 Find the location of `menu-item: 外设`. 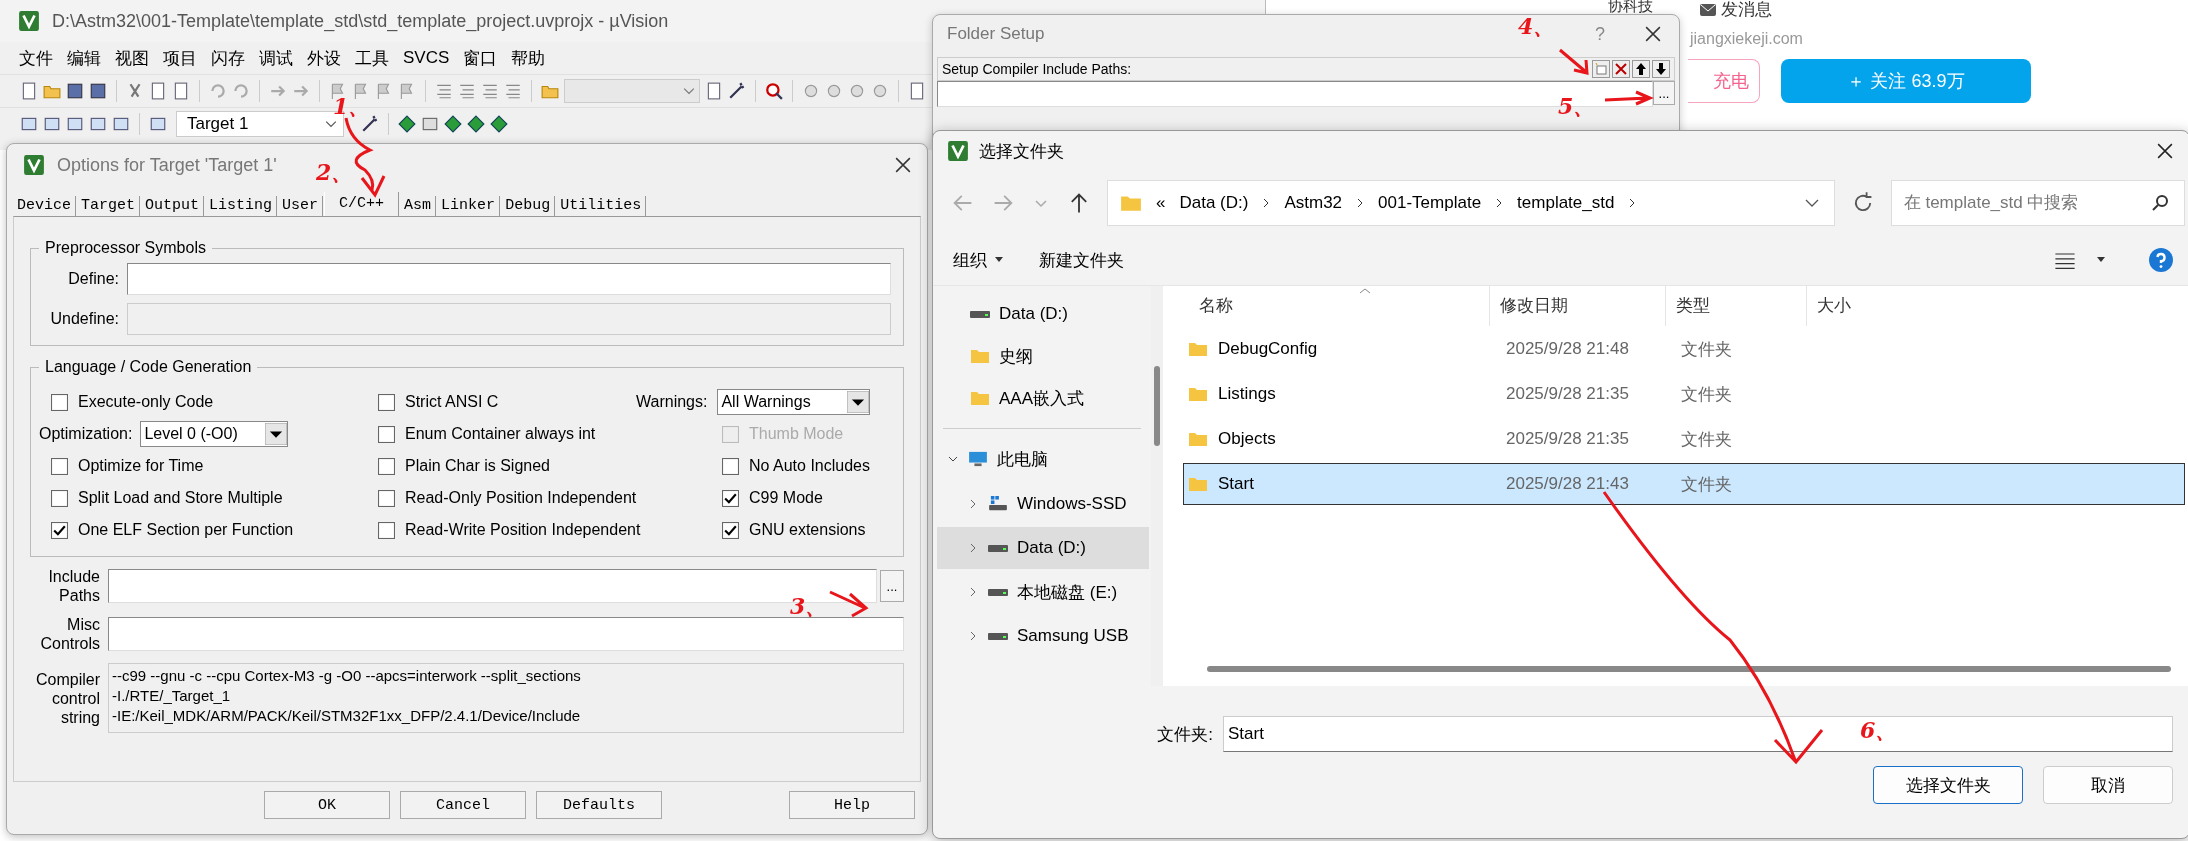

menu-item: 外设 is located at coordinates (324, 58).